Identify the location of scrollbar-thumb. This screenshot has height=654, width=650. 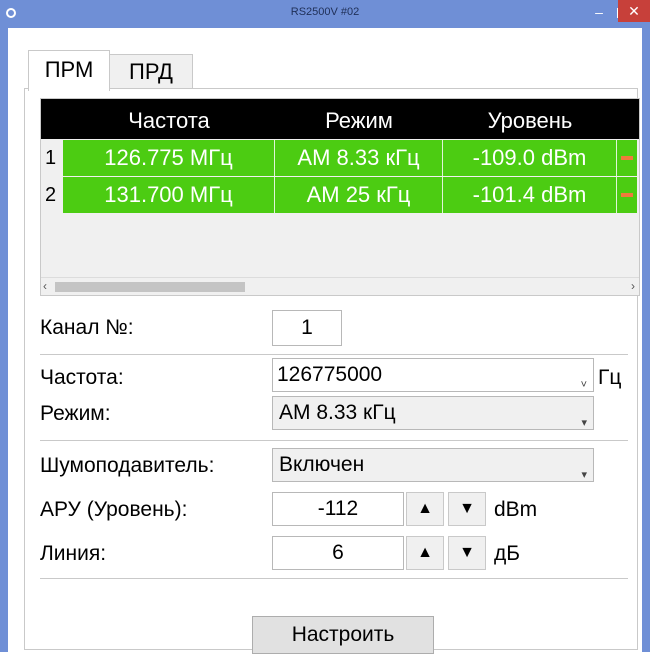
(150, 287).